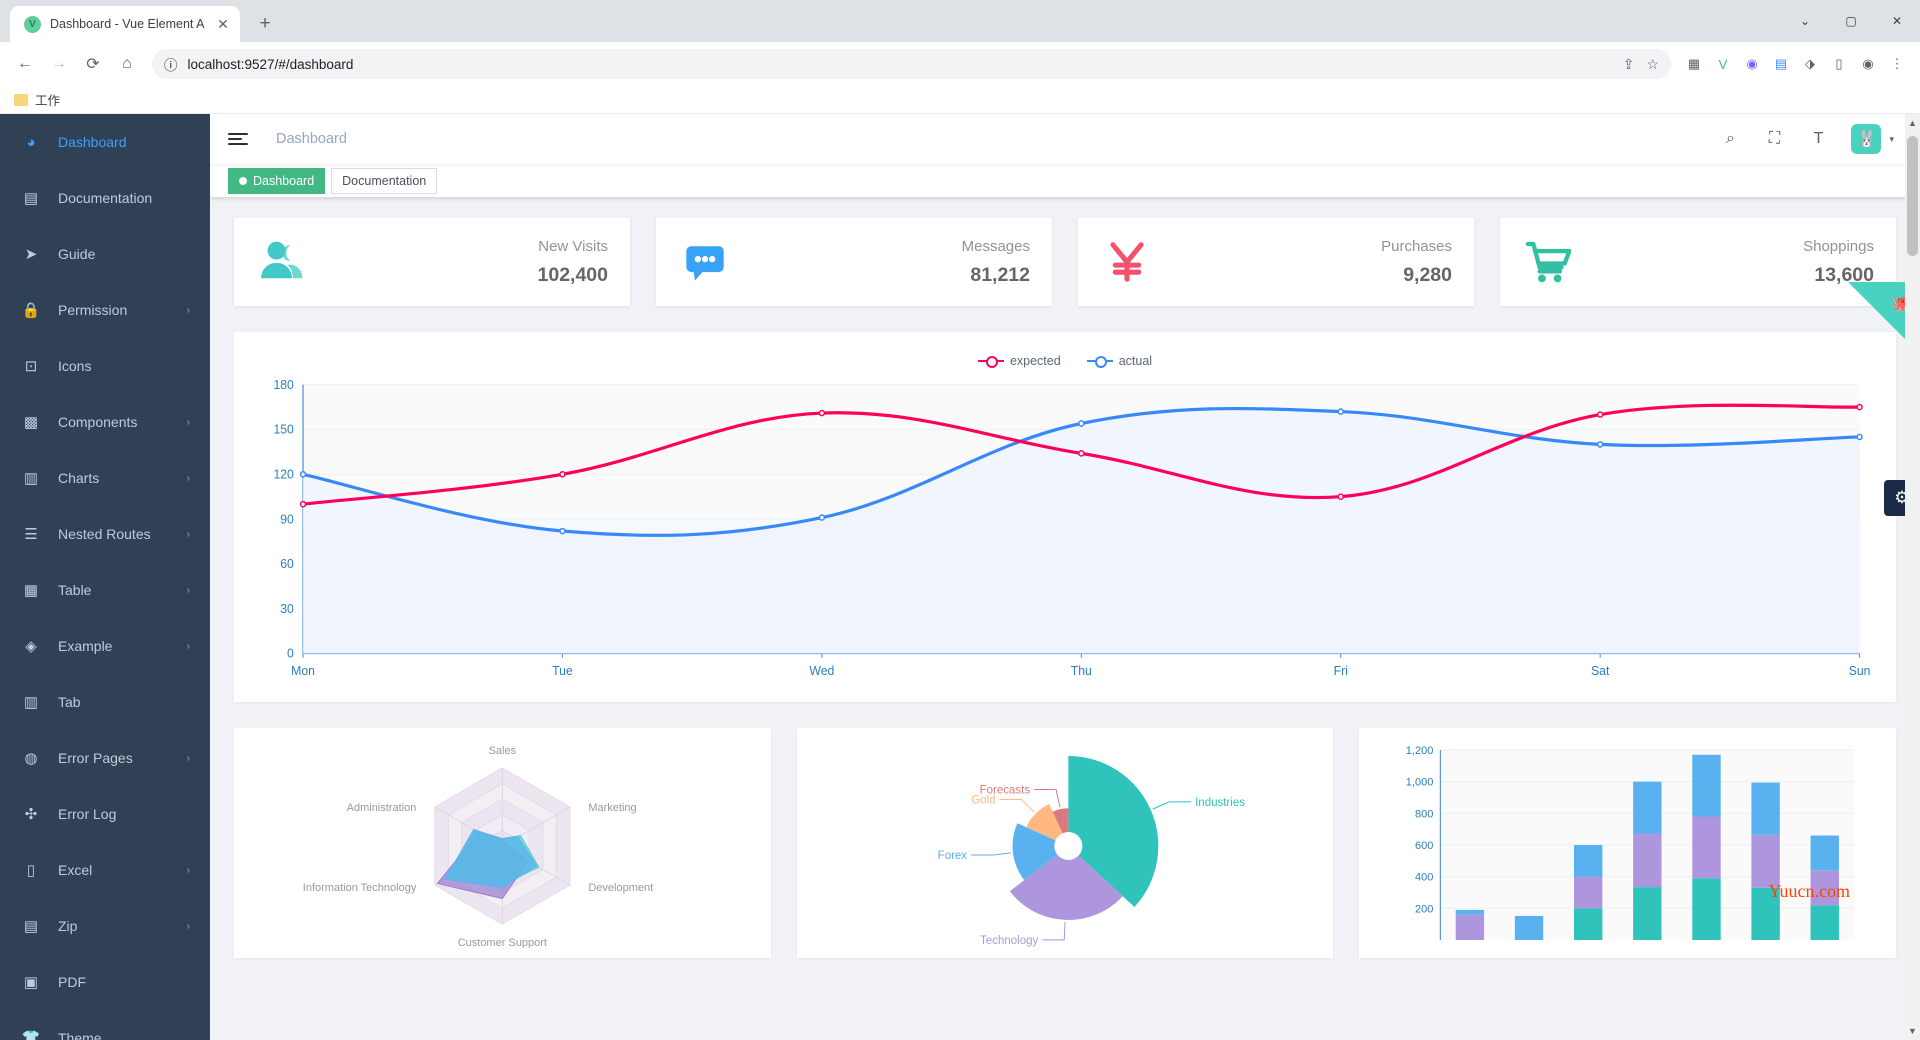 The height and width of the screenshot is (1040, 1920). What do you see at coordinates (705, 262) in the screenshot?
I see `message-icon` at bounding box center [705, 262].